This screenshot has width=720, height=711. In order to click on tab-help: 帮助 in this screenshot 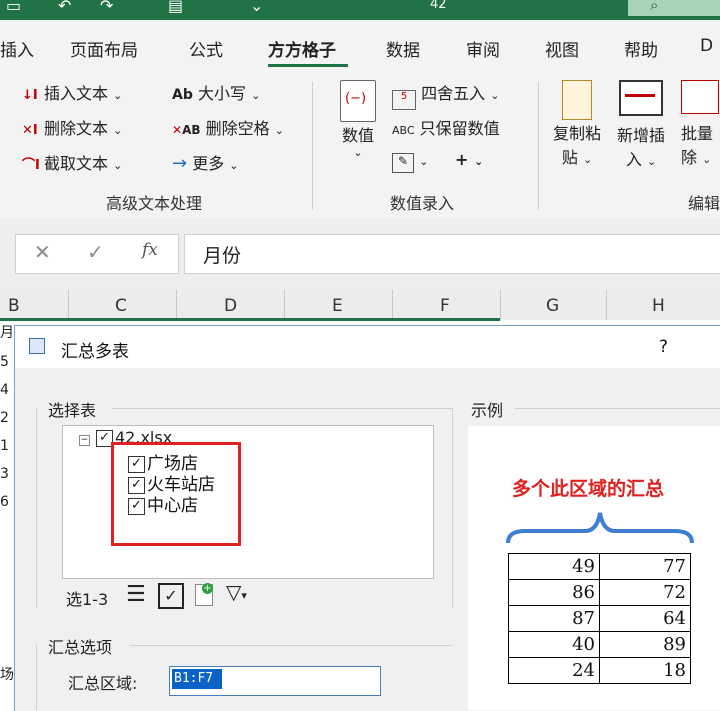, I will do `click(641, 48)`.